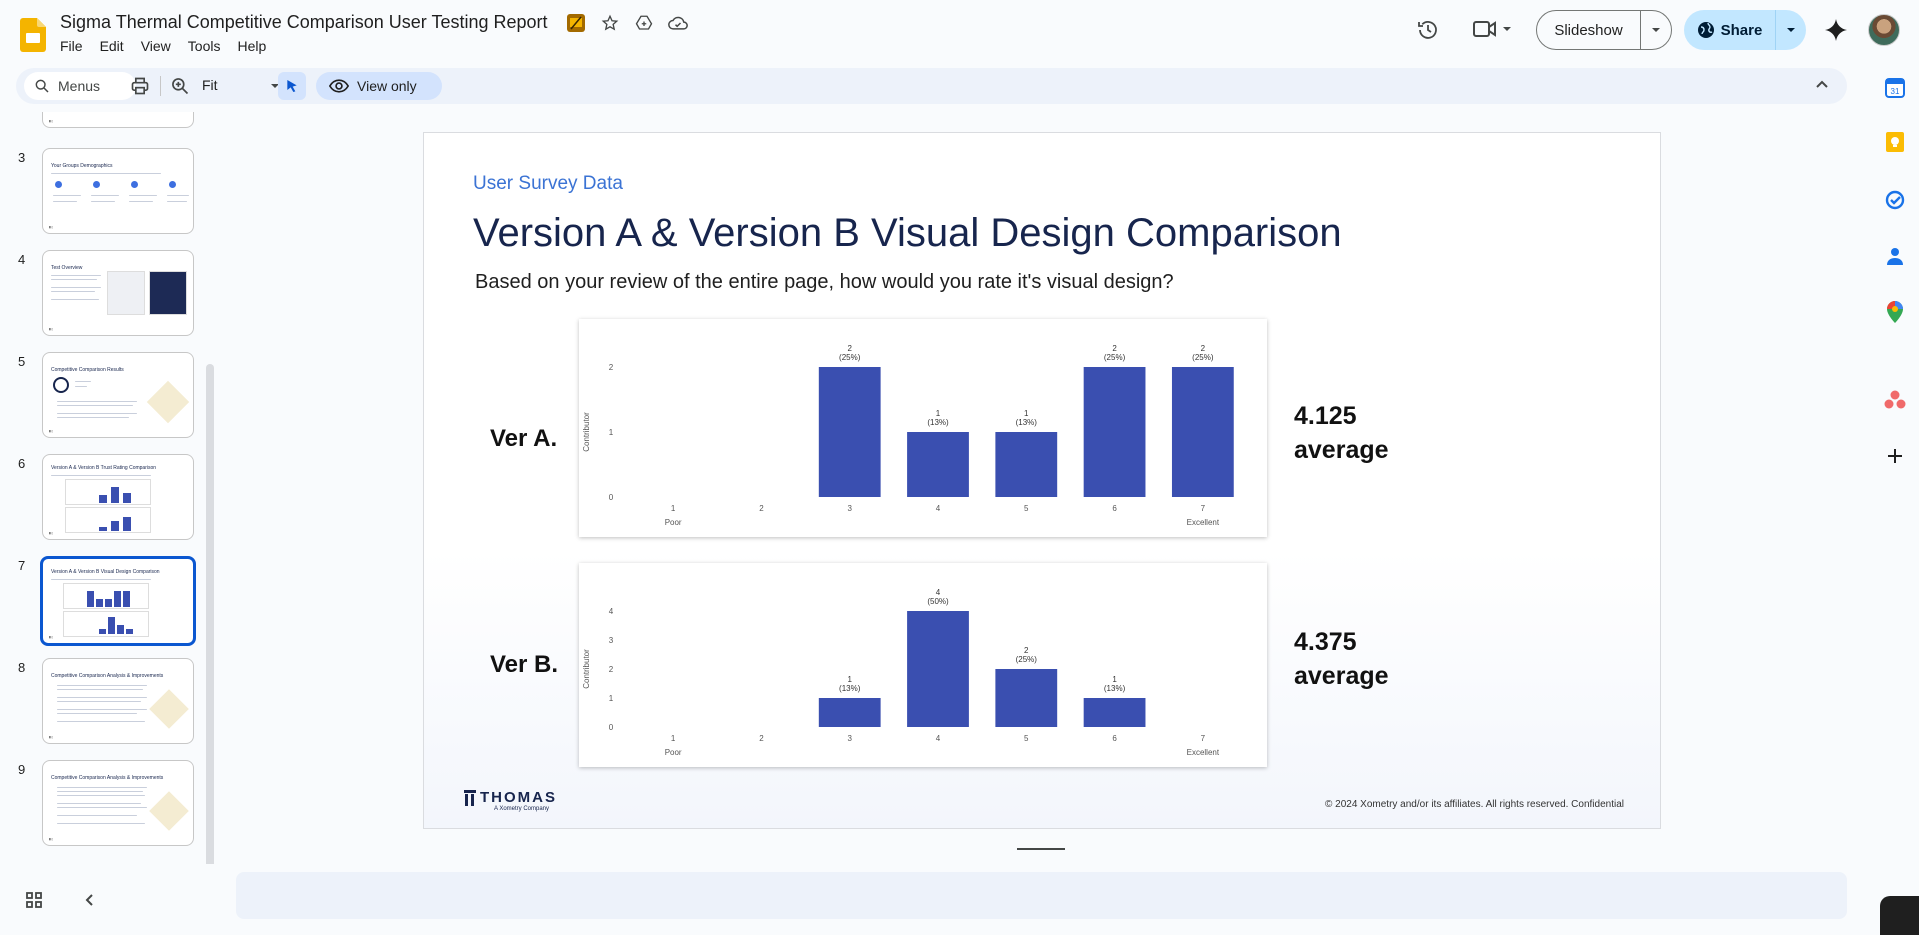 The image size is (1919, 935). Describe the element at coordinates (1895, 256) in the screenshot. I see `contacts-icon` at that location.